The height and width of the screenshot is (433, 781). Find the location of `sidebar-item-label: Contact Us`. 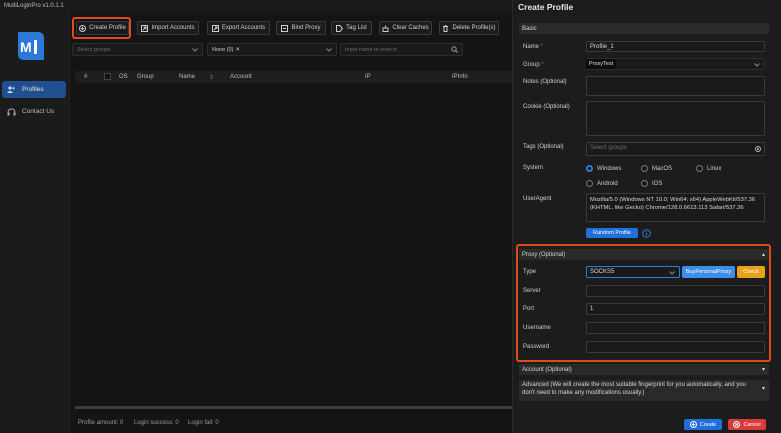

sidebar-item-label: Contact Us is located at coordinates (38, 111).